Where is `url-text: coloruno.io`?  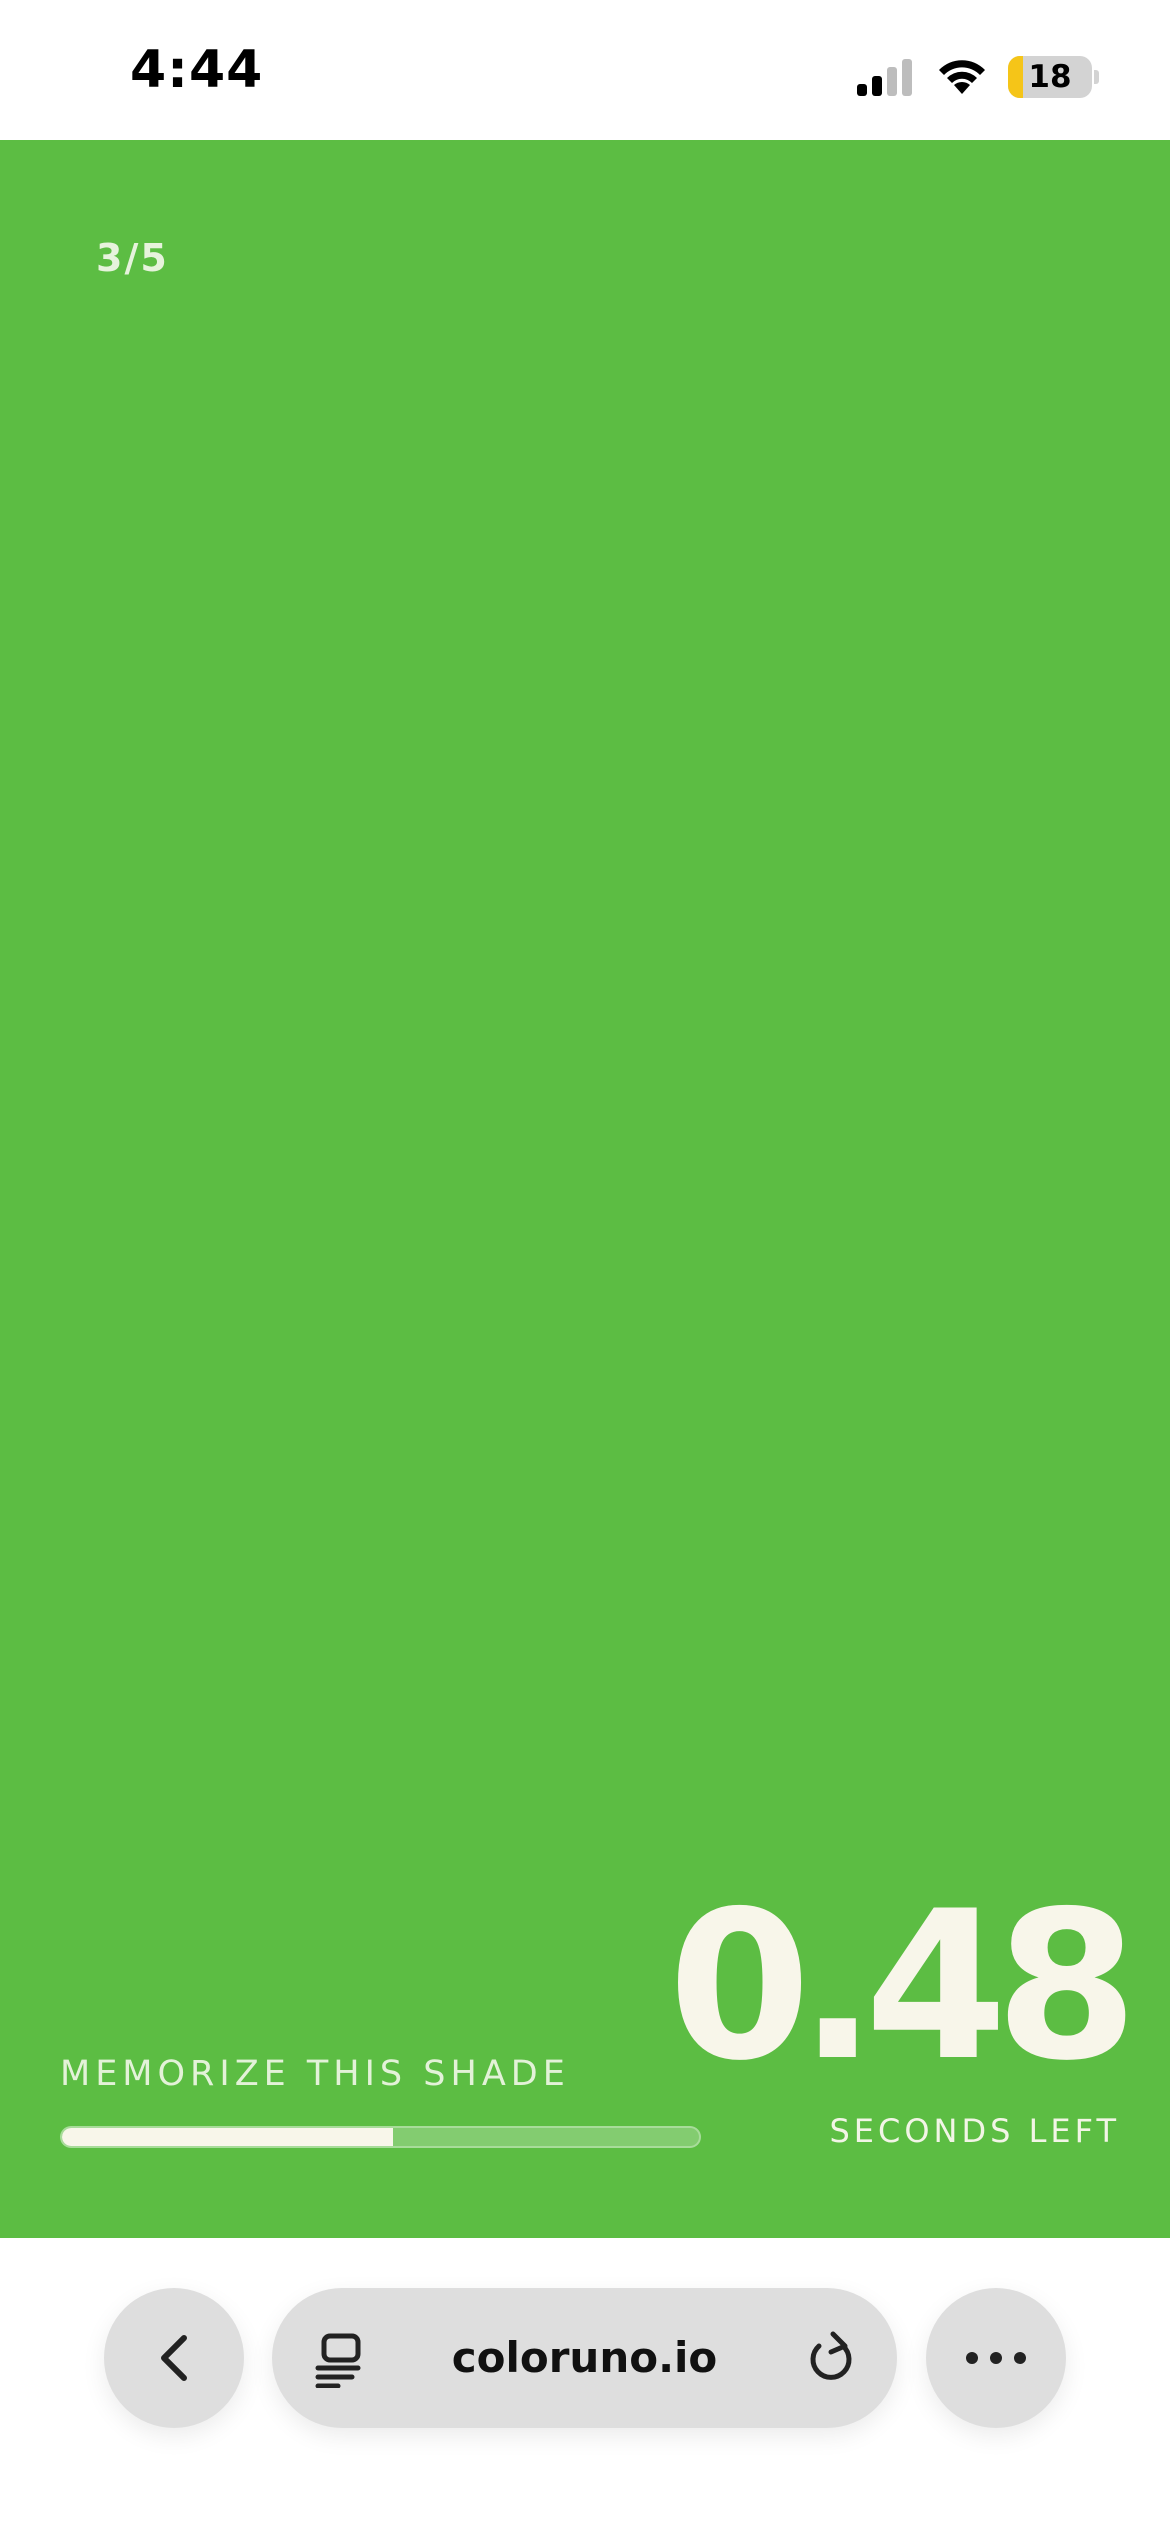 url-text: coloruno.io is located at coordinates (584, 2358).